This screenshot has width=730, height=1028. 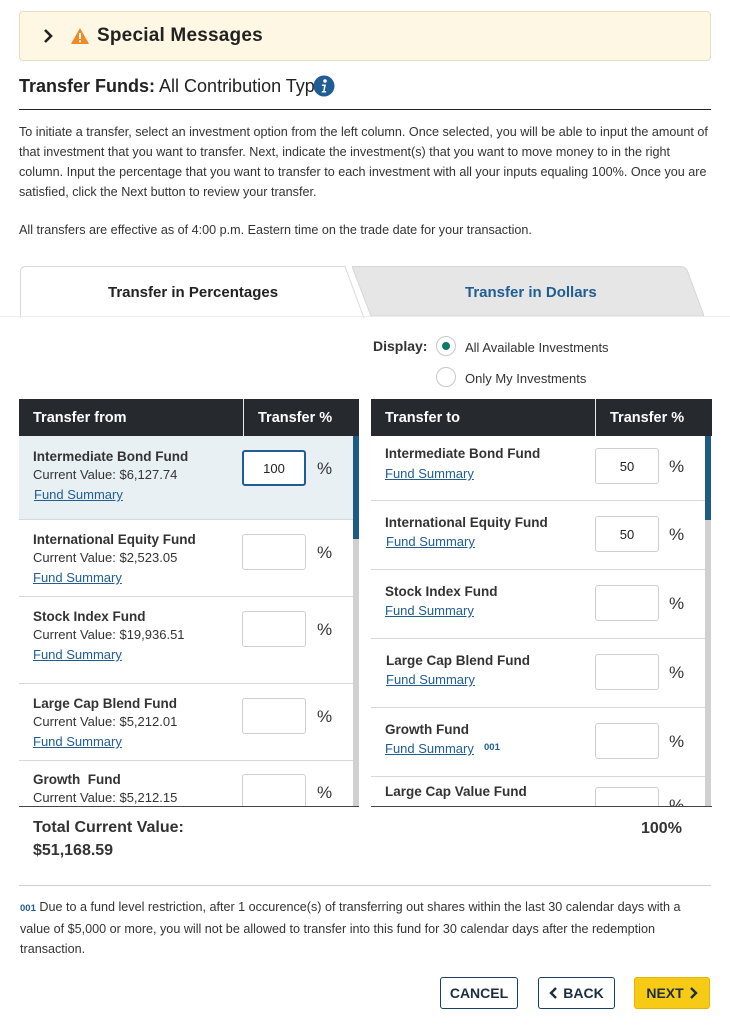 What do you see at coordinates (80, 418) in the screenshot?
I see `transfer-from-col-label: Transfer from` at bounding box center [80, 418].